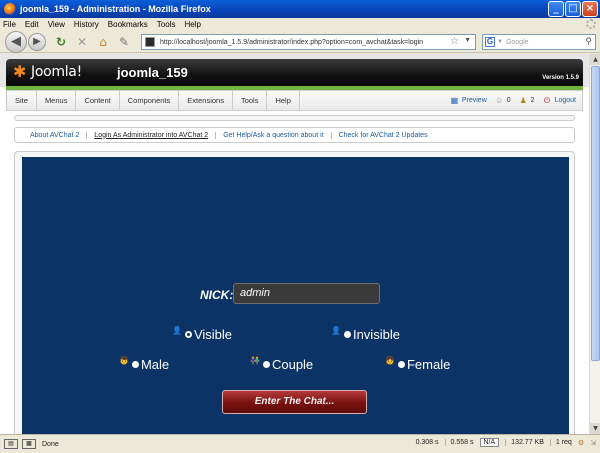 The image size is (600, 453). I want to click on request-count: 1 req, so click(560, 442).